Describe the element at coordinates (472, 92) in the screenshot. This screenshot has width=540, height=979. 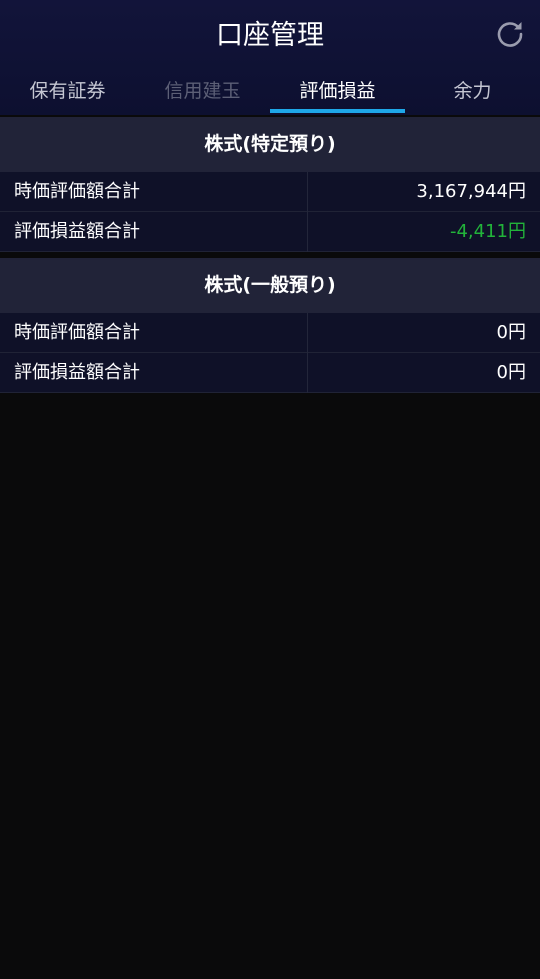
I see `tab-buying-power: 余力` at that location.